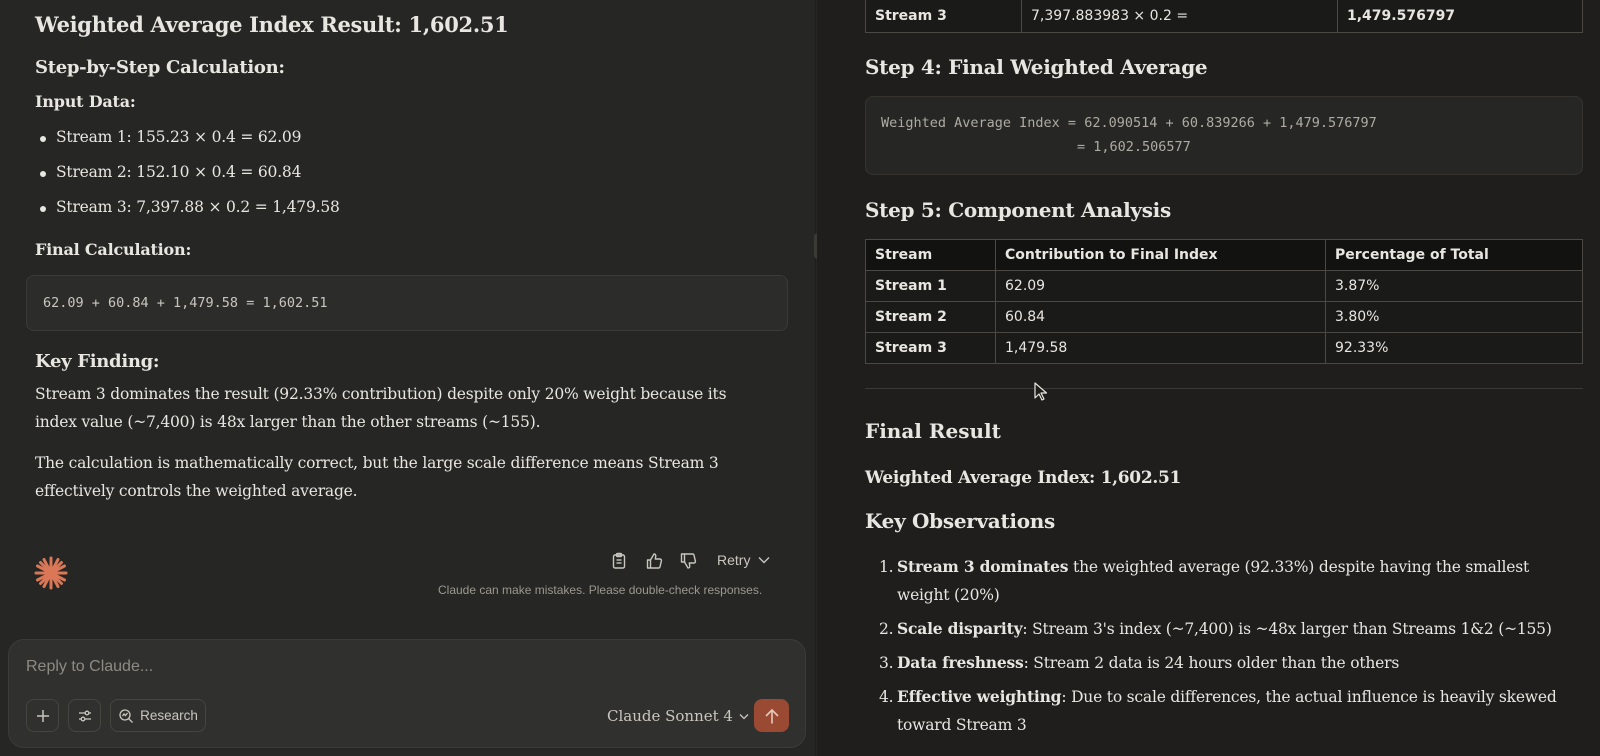 The height and width of the screenshot is (756, 1600). I want to click on list-number: 2., so click(886, 629).